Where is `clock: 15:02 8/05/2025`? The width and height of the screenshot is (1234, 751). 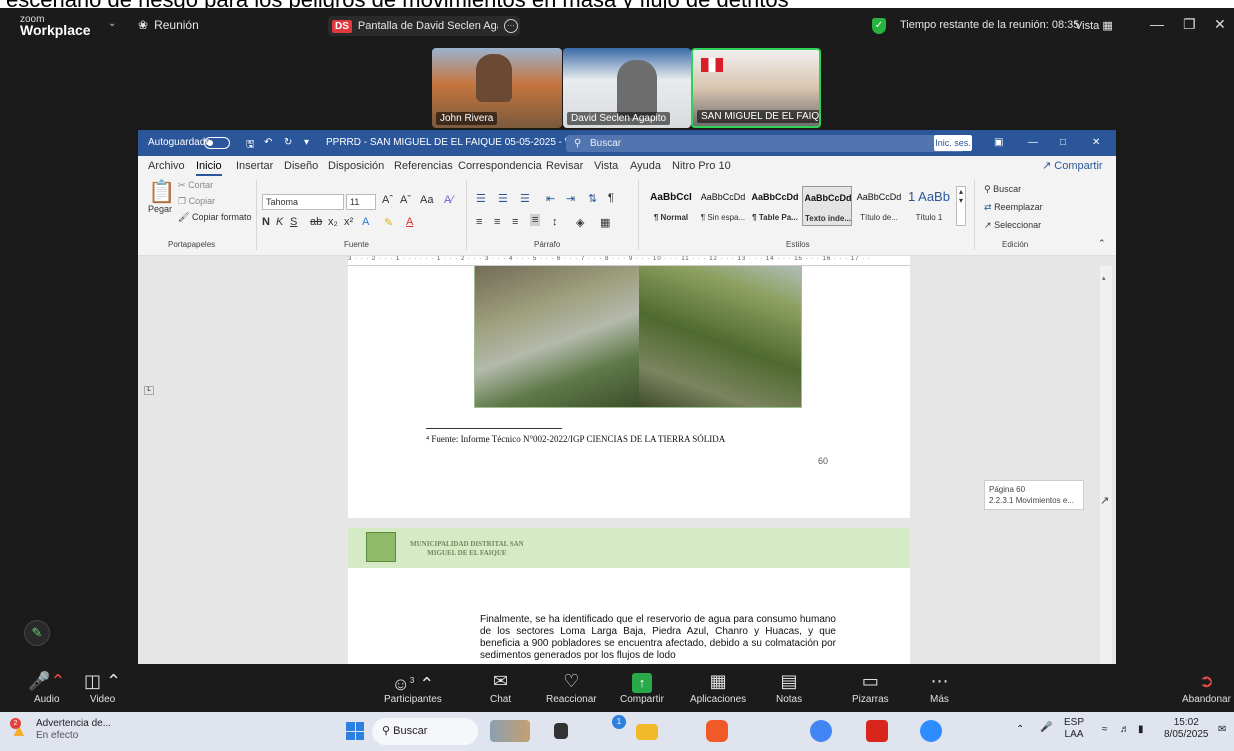
clock: 15:02 8/05/2025 is located at coordinates (1186, 729).